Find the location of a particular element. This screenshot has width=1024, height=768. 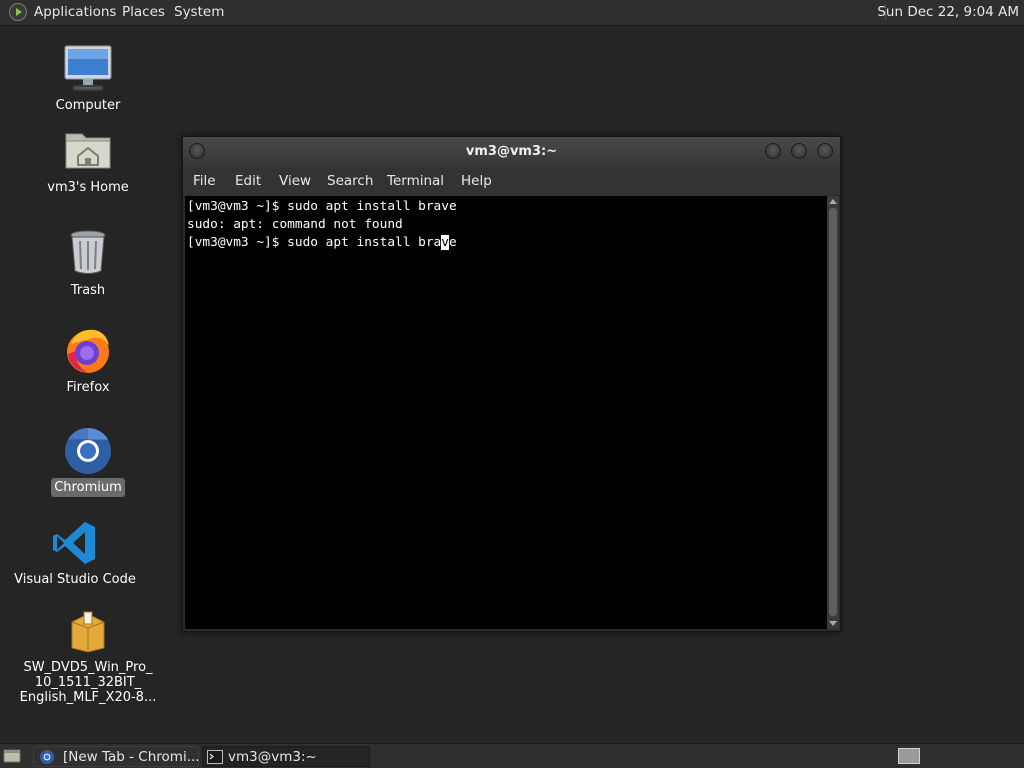

desktop-icon-chromium: Chromium is located at coordinates (88, 461).